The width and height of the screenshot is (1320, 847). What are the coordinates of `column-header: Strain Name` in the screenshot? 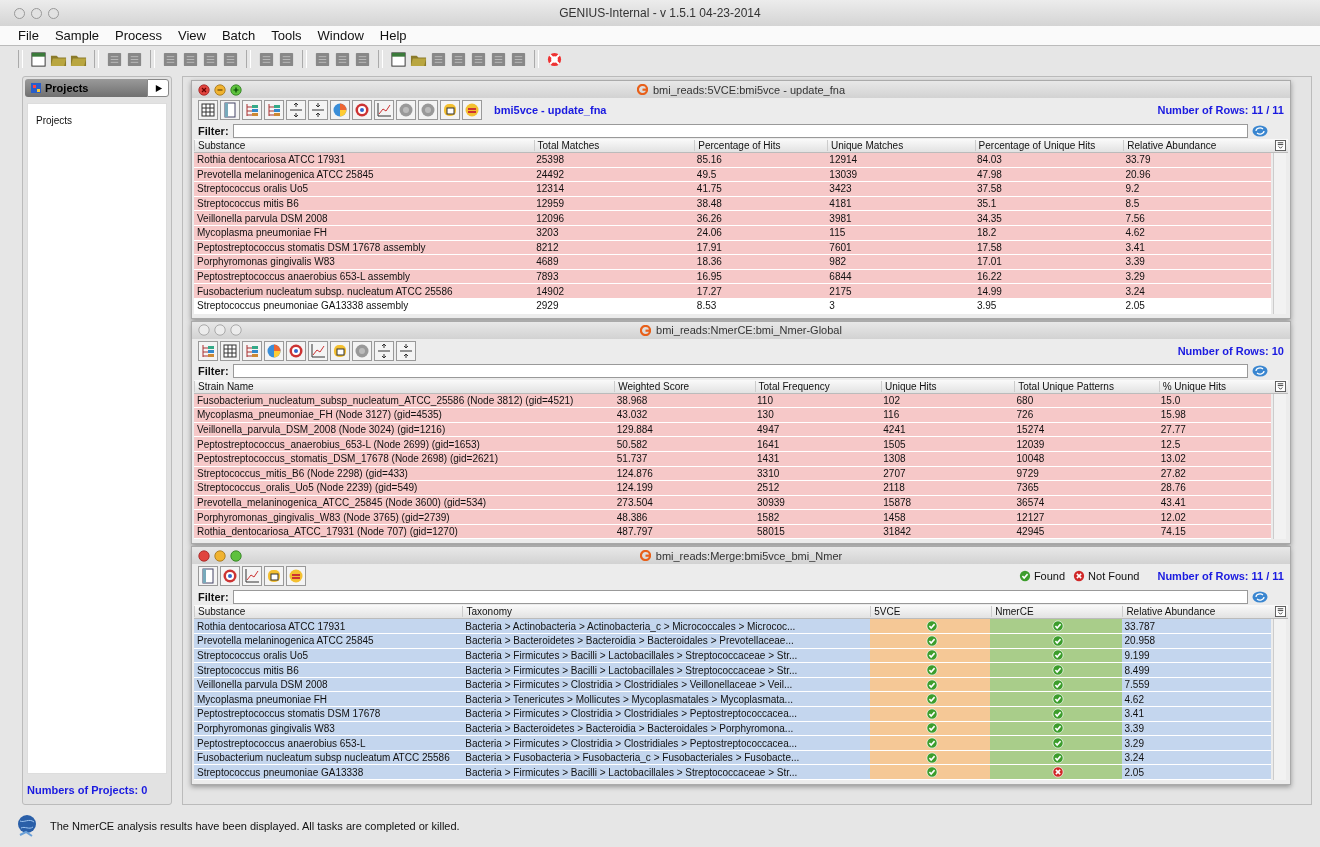 It's located at (404, 386).